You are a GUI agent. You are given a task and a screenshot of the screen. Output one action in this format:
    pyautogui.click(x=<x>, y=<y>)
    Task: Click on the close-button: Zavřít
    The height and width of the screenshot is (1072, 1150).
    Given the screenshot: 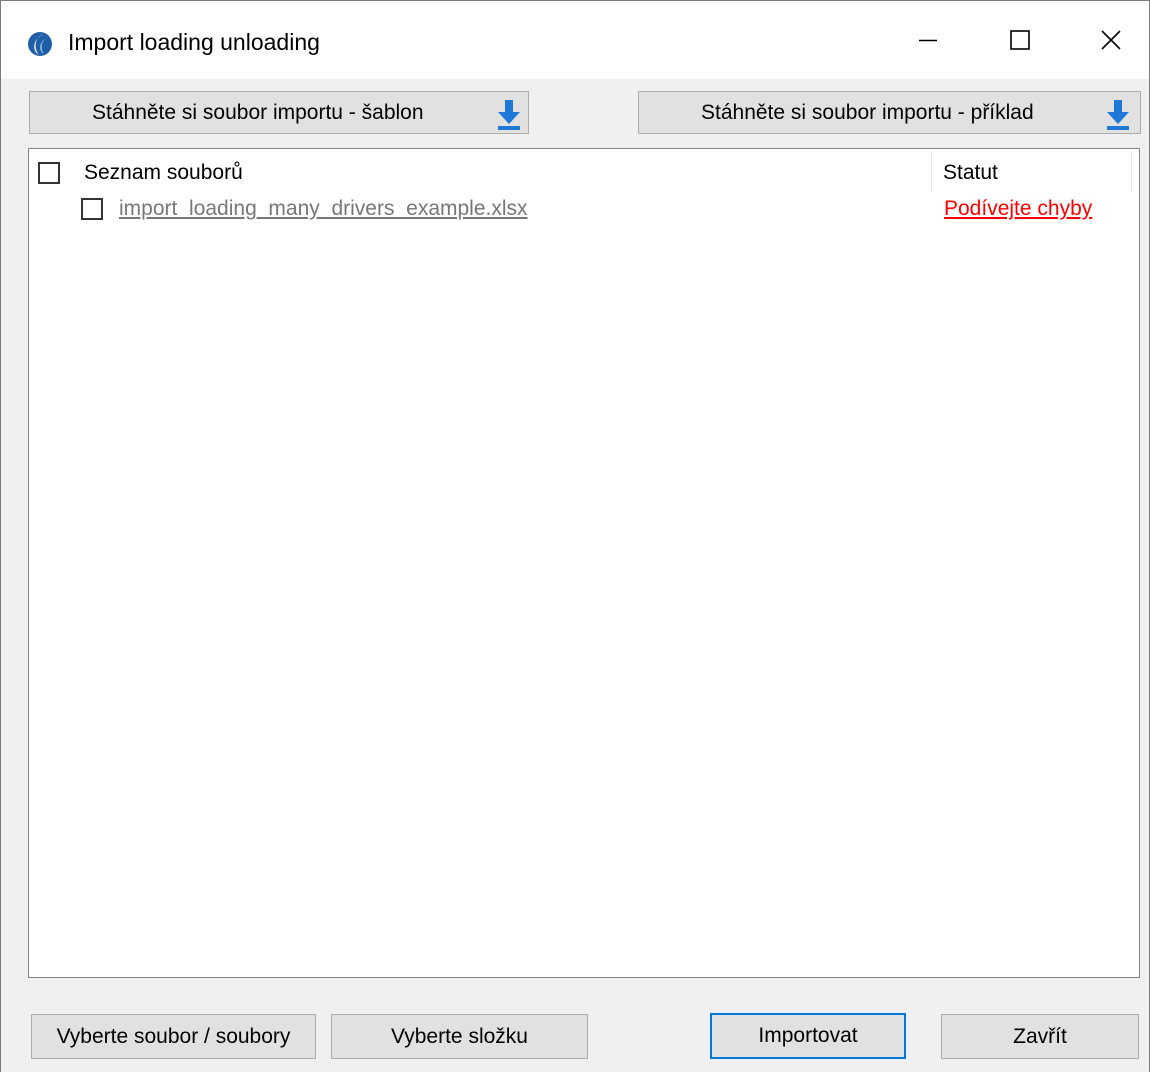 What is the action you would take?
    pyautogui.click(x=1040, y=1036)
    